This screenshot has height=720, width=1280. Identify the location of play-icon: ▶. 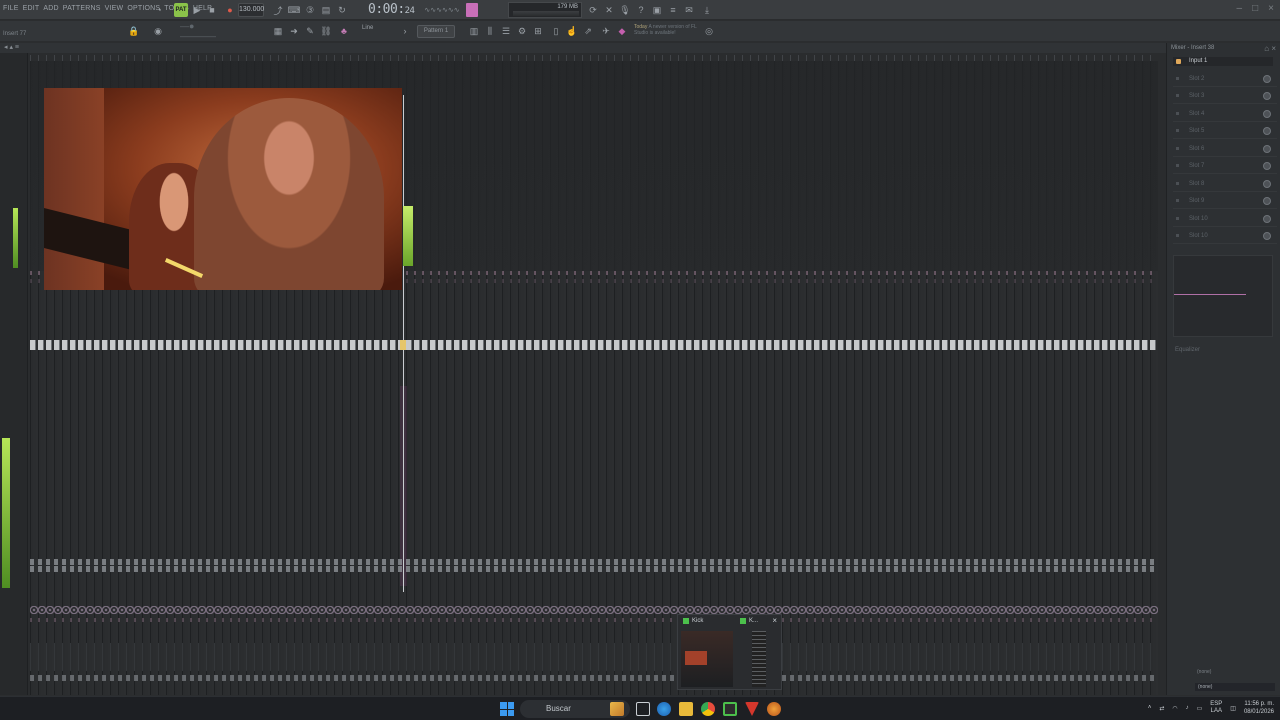
(197, 10).